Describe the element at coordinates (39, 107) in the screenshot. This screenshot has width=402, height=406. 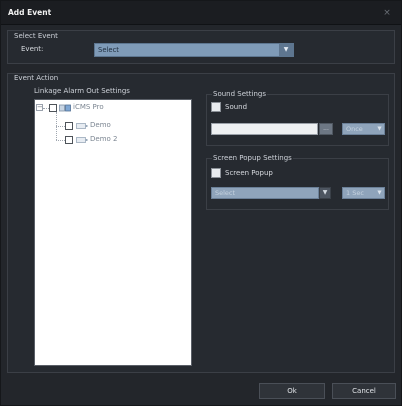
I see `collapse-icon: −` at that location.